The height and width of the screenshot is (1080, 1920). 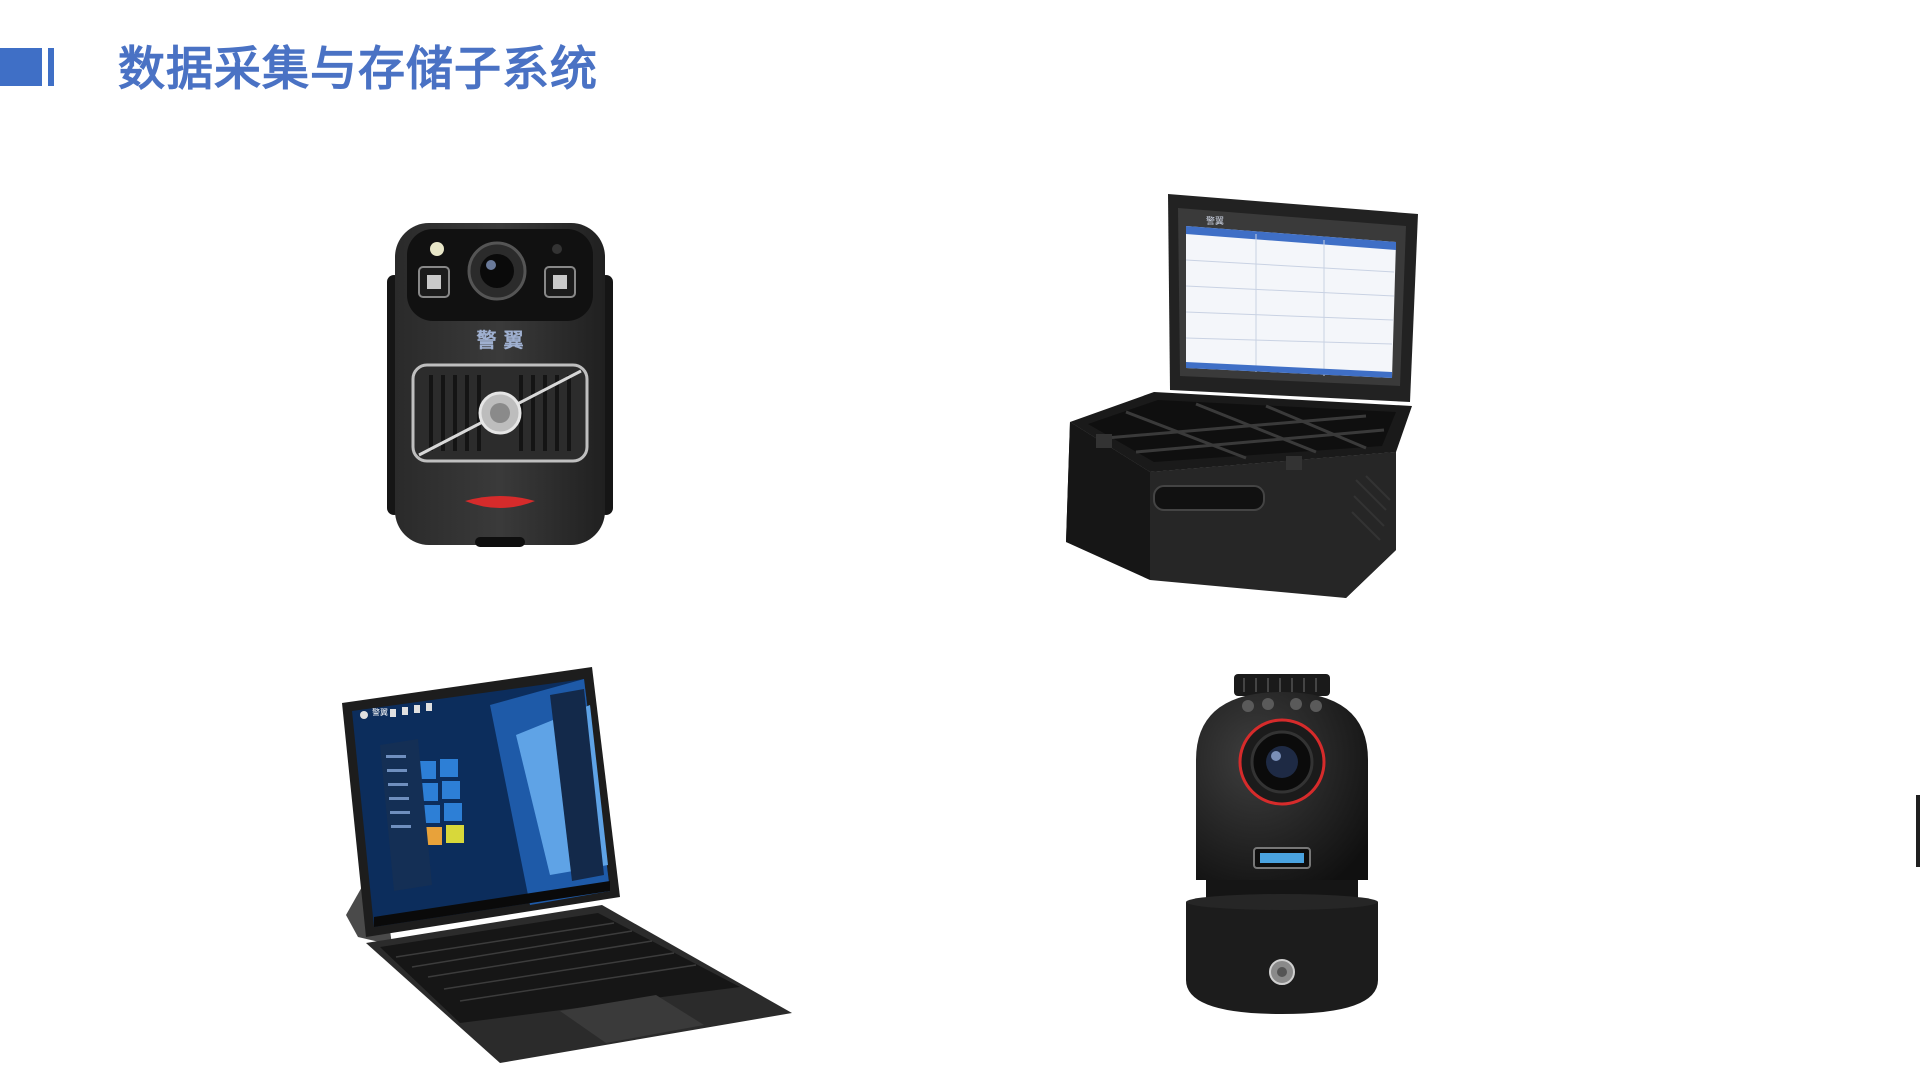 What do you see at coordinates (51, 67) in the screenshot?
I see `title-accent-bar-thin` at bounding box center [51, 67].